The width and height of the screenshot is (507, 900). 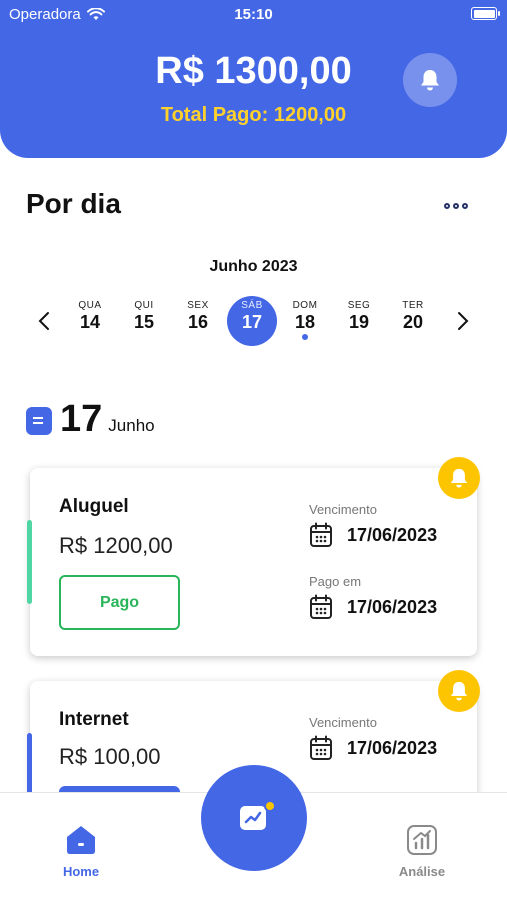 What do you see at coordinates (253, 115) in the screenshot?
I see `total-paid-label: Total Pago: 1200,00` at bounding box center [253, 115].